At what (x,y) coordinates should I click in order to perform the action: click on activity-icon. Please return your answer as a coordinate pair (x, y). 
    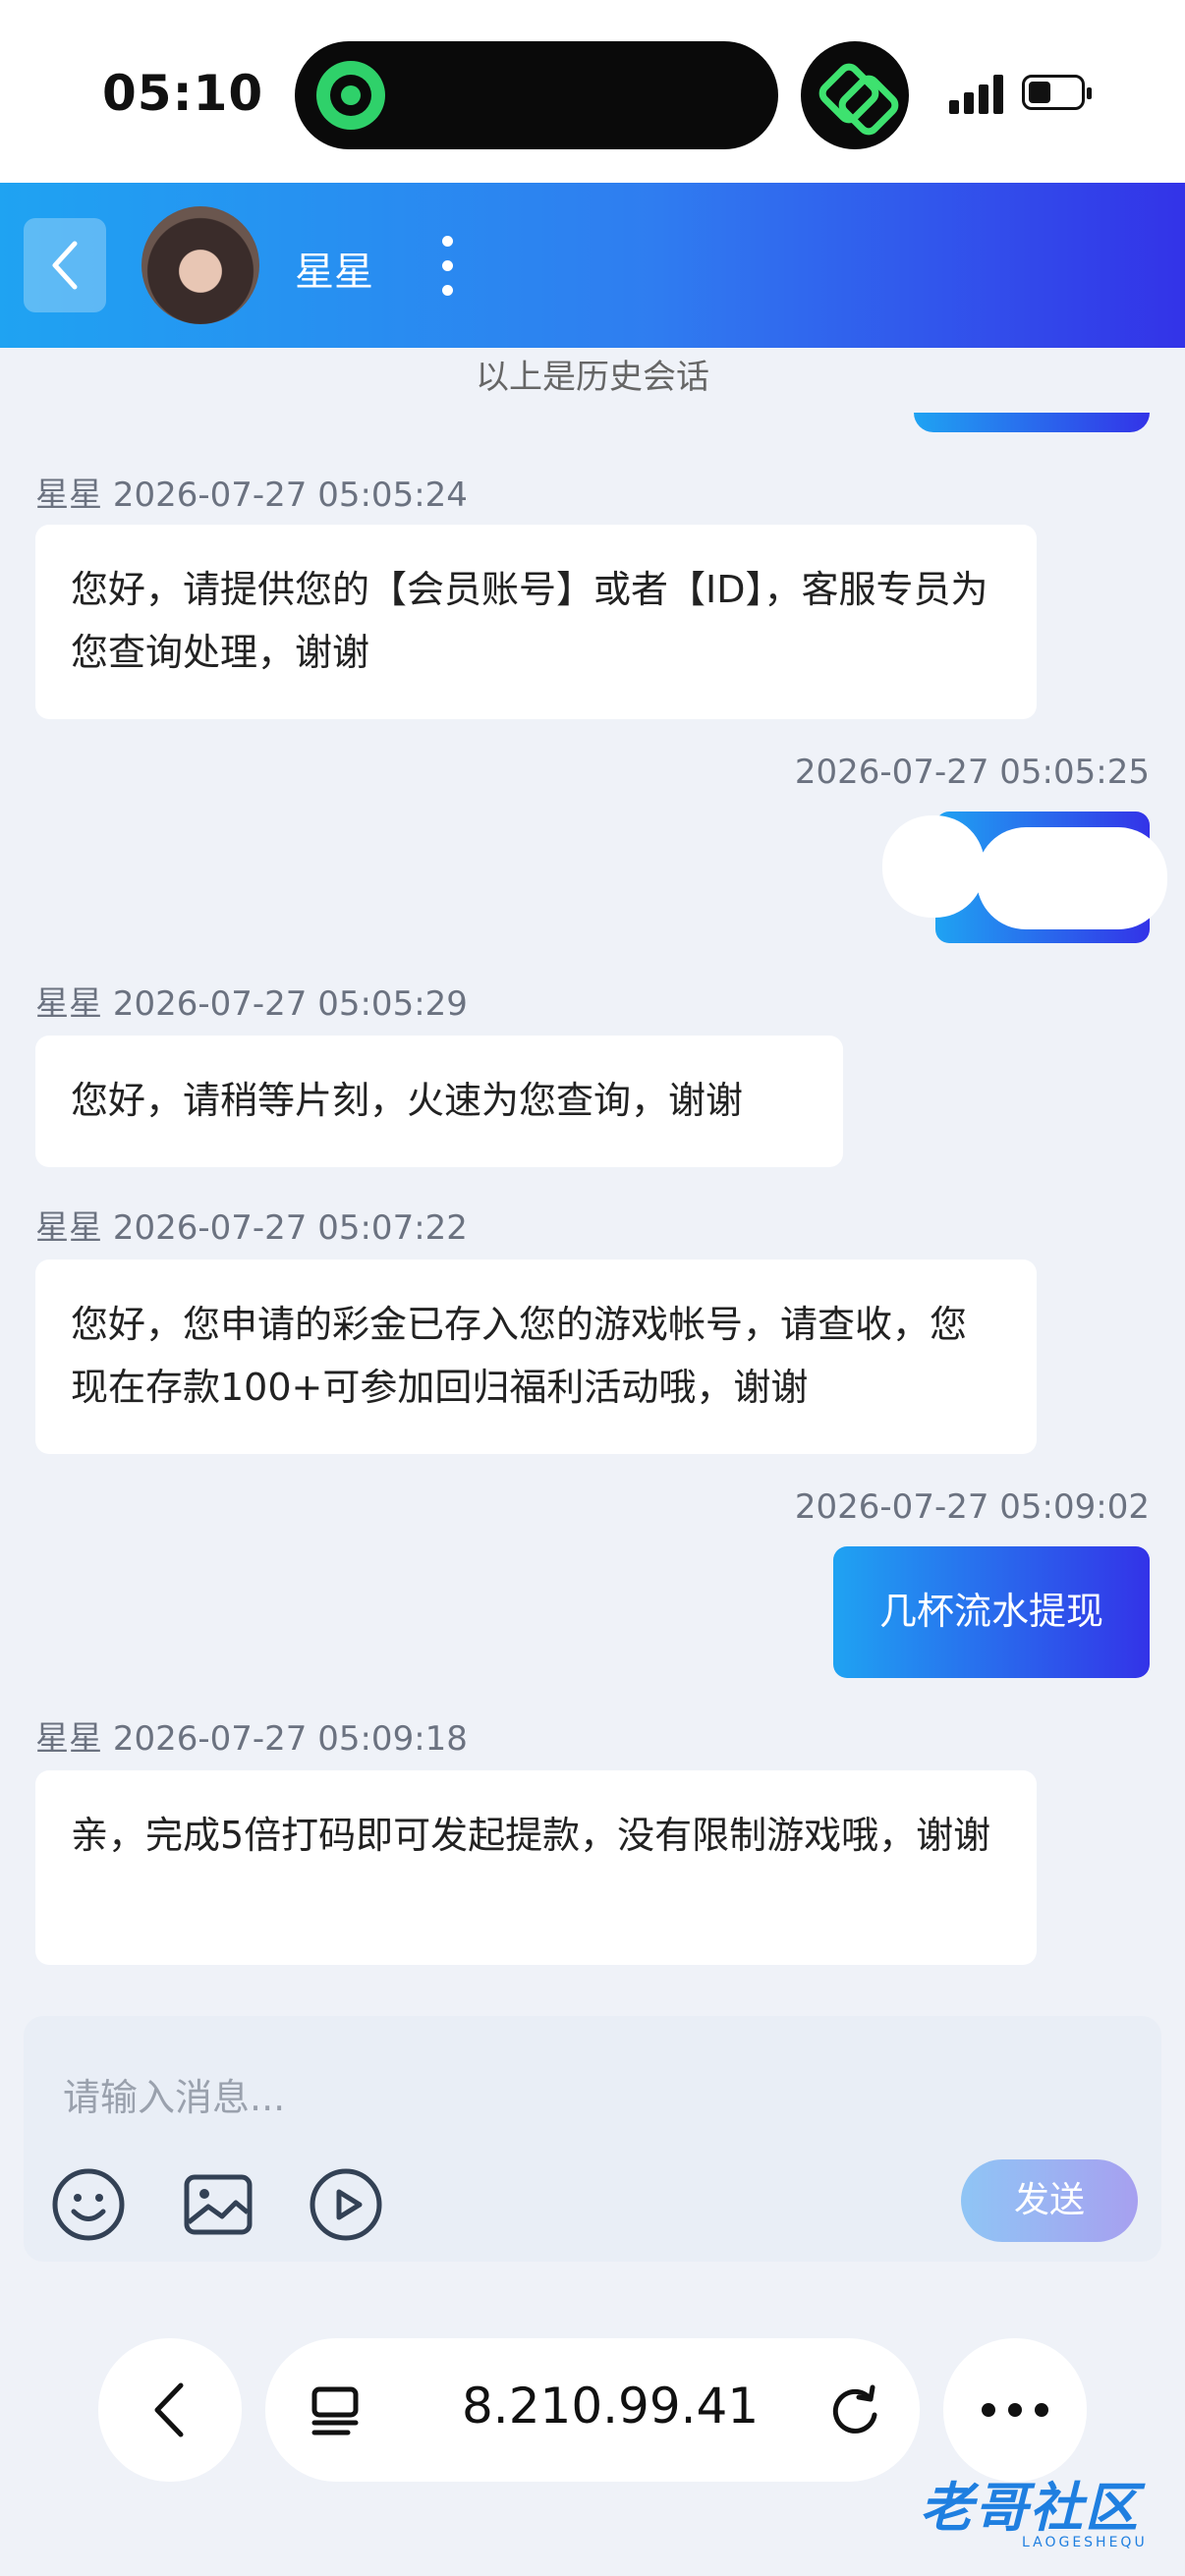
    Looking at the image, I should click on (351, 95).